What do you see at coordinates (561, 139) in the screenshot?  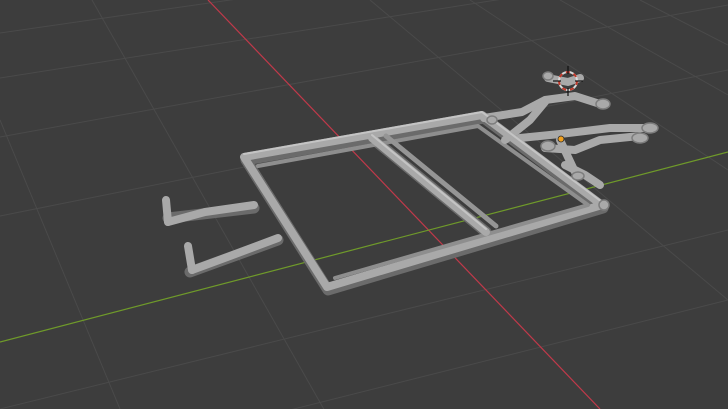 I see `object-origin-point` at bounding box center [561, 139].